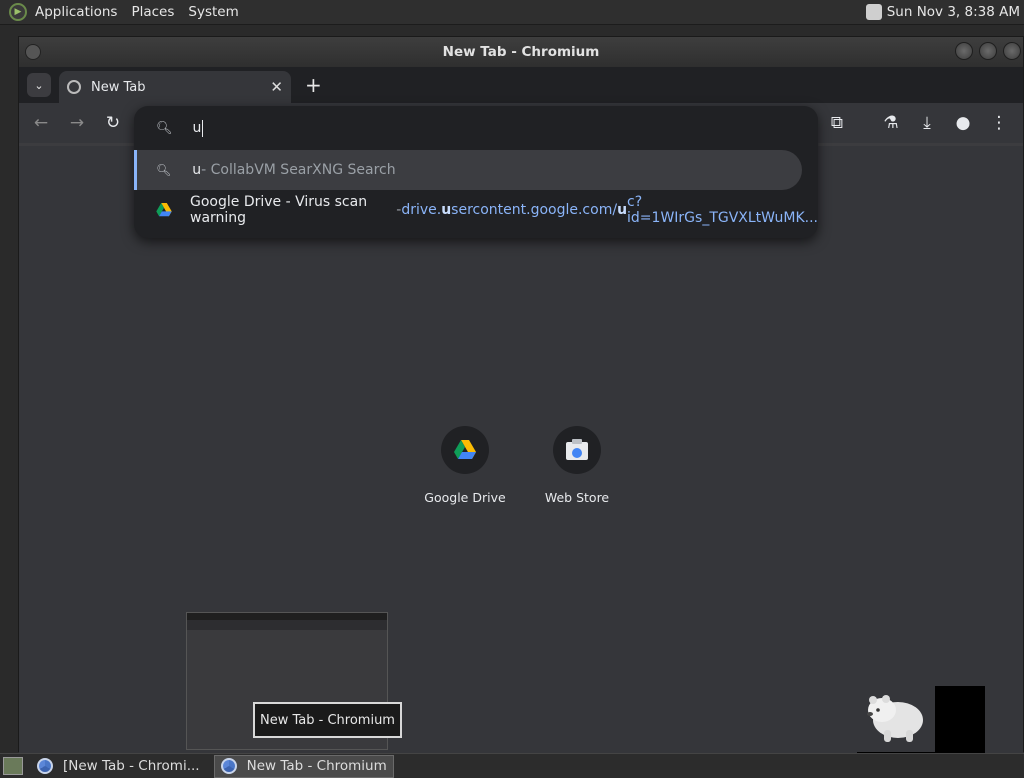 This screenshot has width=1024, height=778. I want to click on places-menu: Places, so click(152, 12).